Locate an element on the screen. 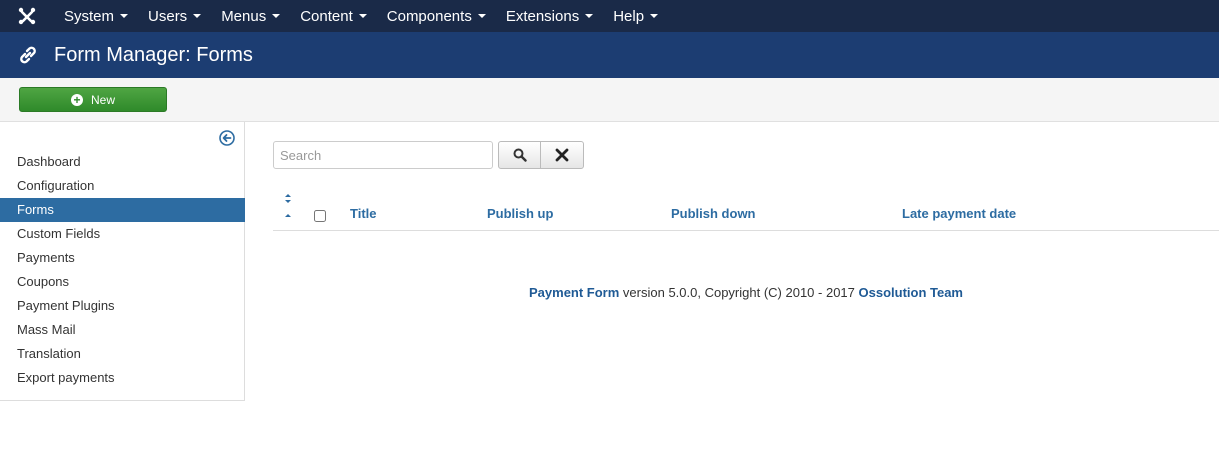  page-header: Form Manager: Forms is located at coordinates (609, 55).